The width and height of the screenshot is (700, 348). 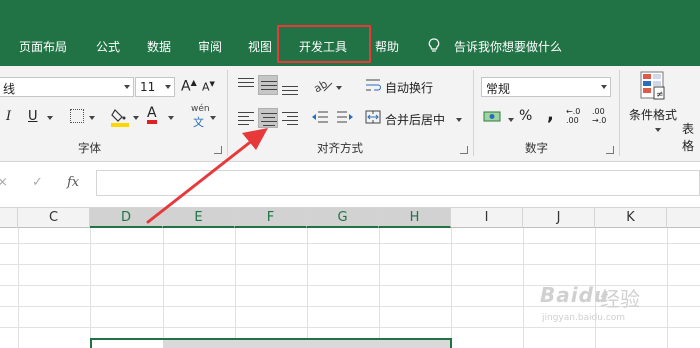 I want to click on top-align-button, so click(x=246, y=85).